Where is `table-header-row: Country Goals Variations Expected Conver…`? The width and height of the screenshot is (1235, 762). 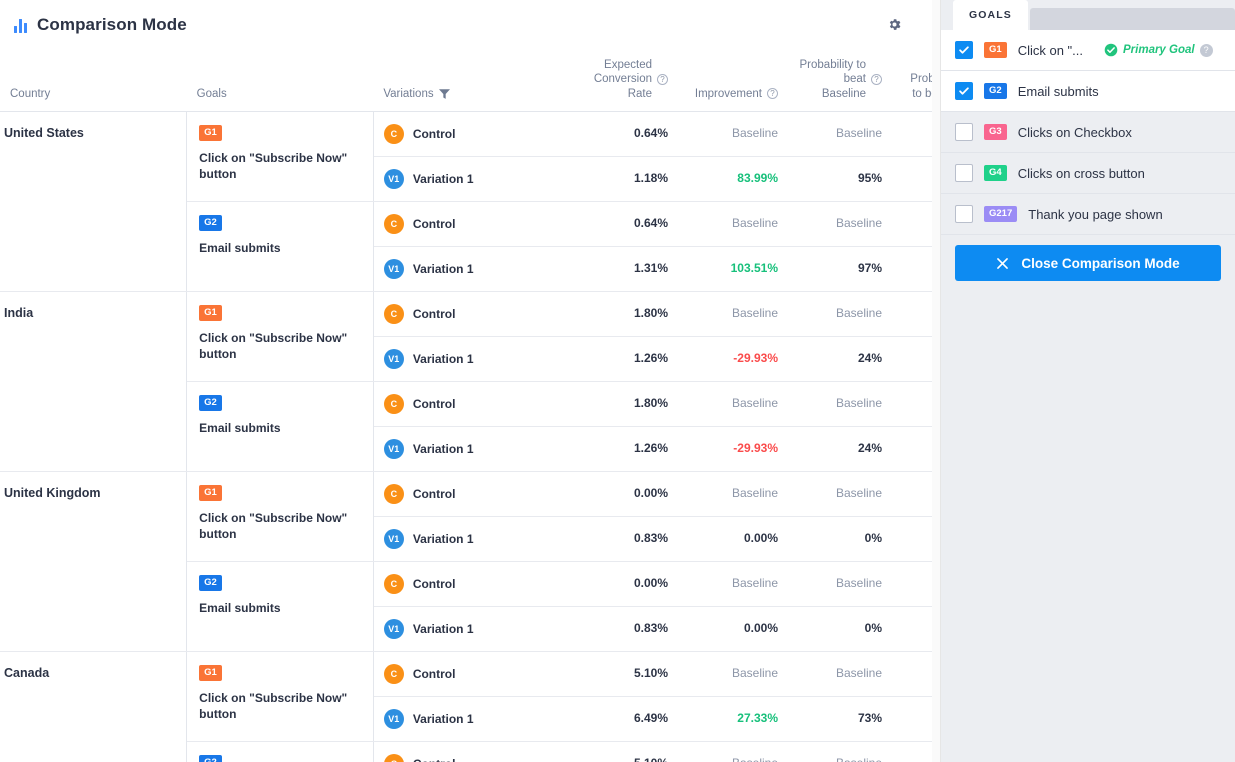
table-header-row: Country Goals Variations Expected Conver… is located at coordinates (470, 81).